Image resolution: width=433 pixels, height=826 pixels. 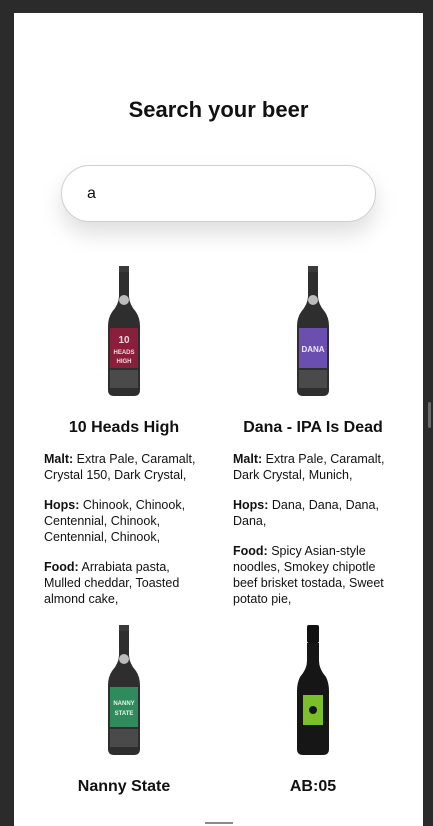 I want to click on beer-card: NANNY STATE Nanny State, so click(x=124, y=710).